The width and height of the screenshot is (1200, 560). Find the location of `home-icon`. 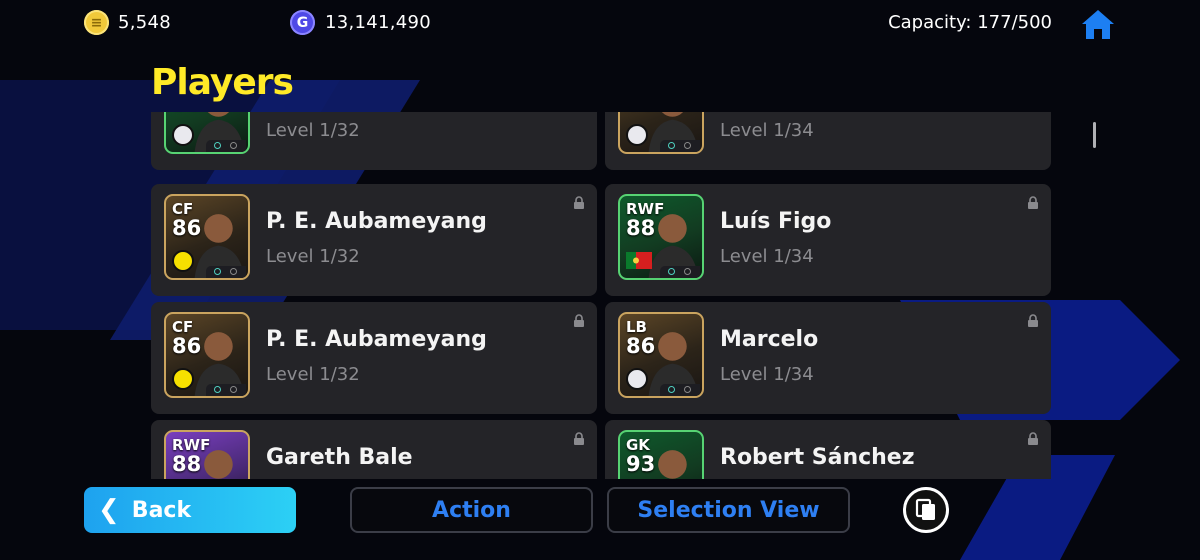

home-icon is located at coordinates (1098, 24).